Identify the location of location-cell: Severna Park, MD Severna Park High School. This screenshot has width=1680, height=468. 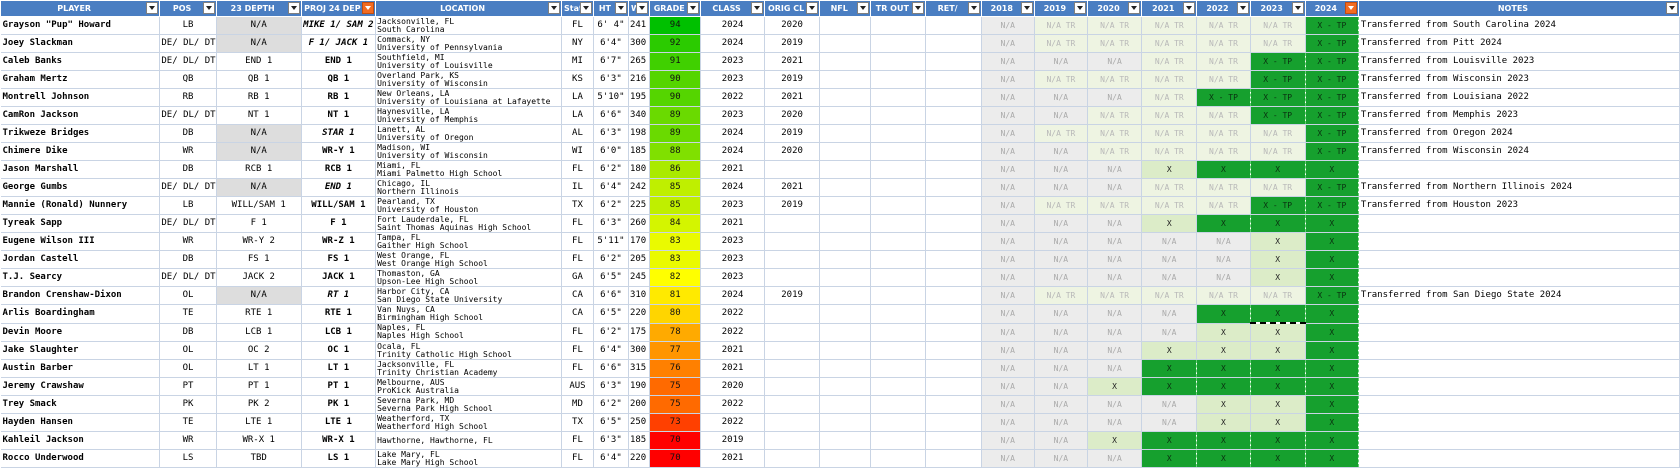
(469, 404).